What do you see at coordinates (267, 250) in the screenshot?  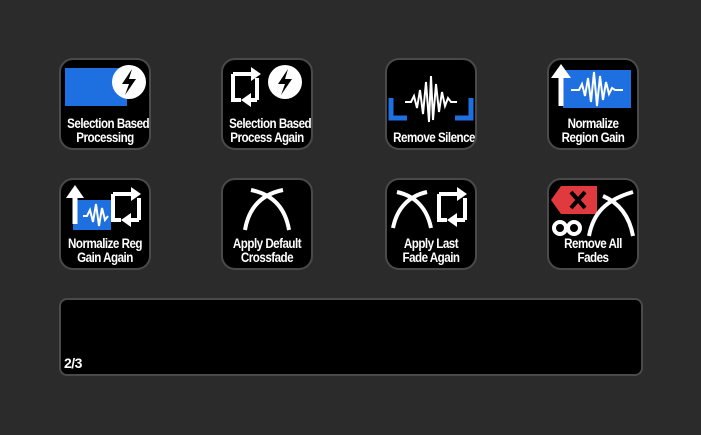 I see `key-label: Apply Default Crossfade` at bounding box center [267, 250].